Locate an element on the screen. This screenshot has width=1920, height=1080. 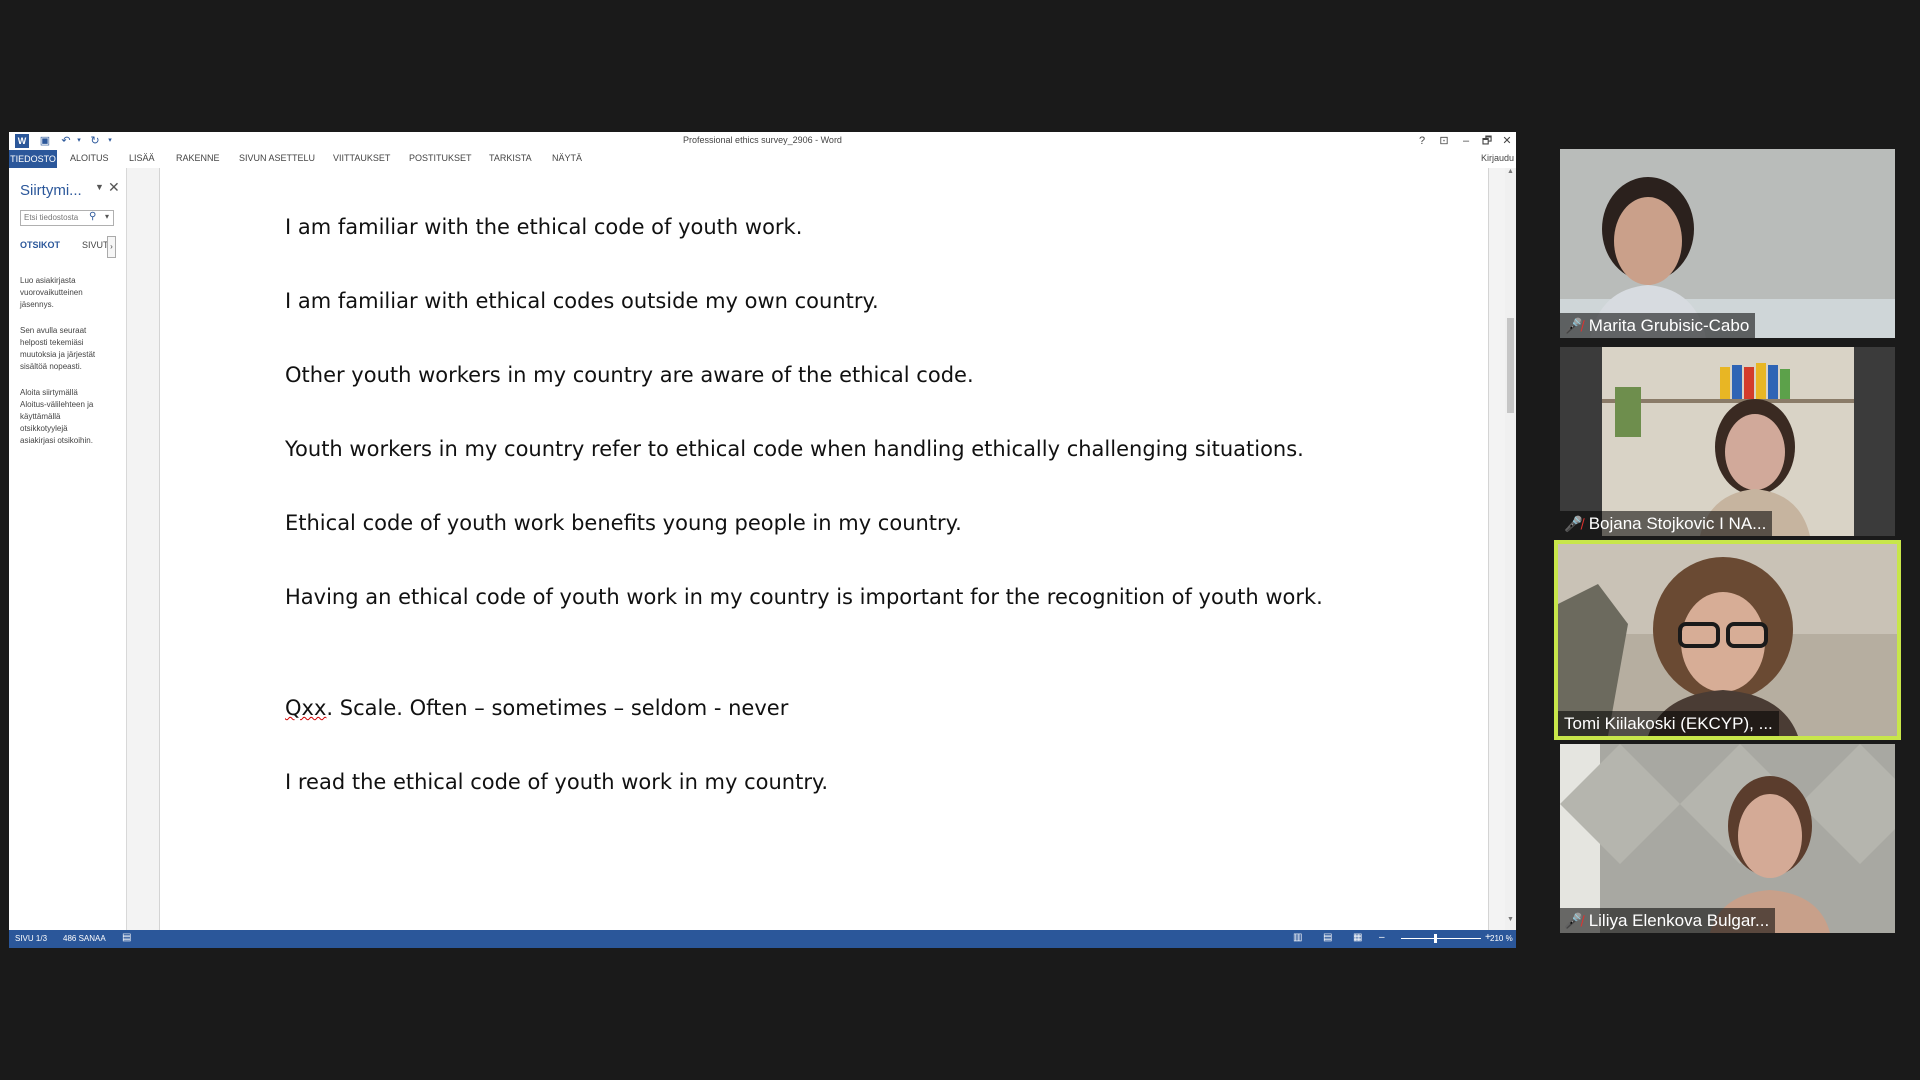
restore-button: 🗗 is located at coordinates (1487, 141).